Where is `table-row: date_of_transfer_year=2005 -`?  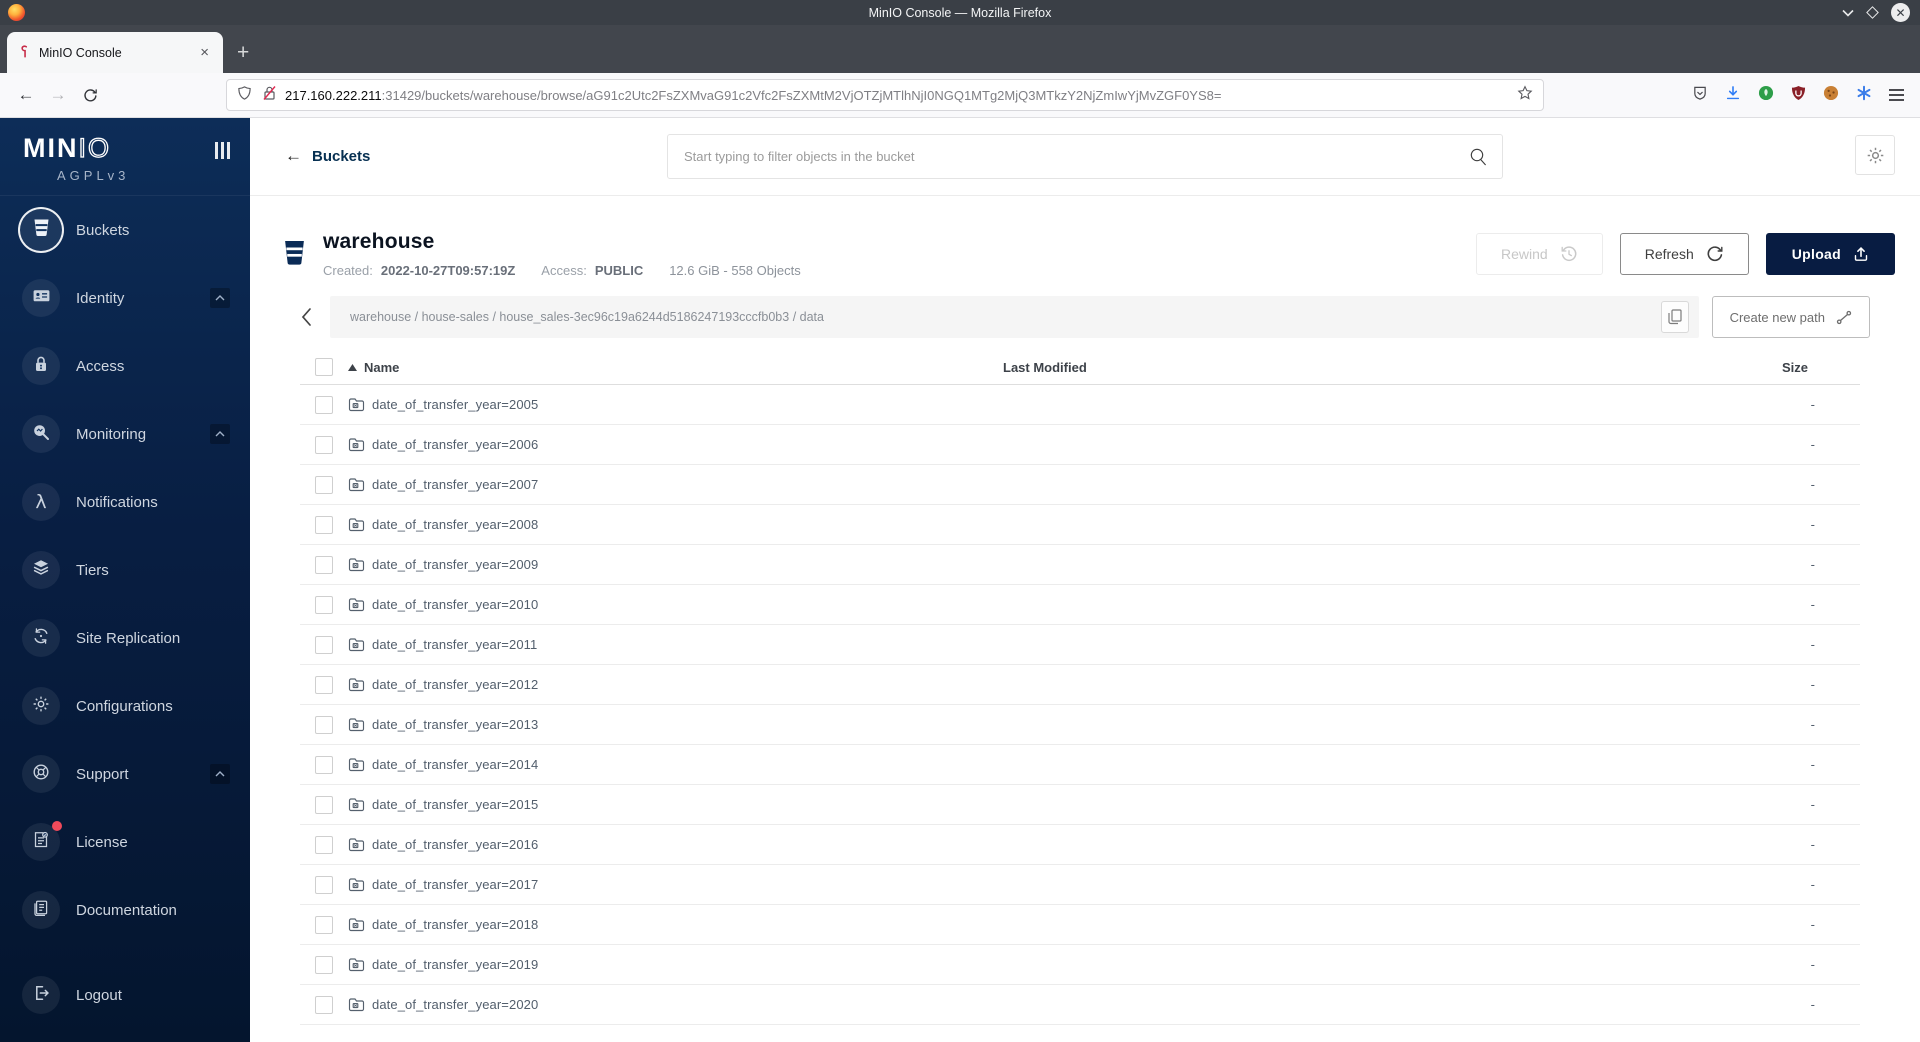
table-row: date_of_transfer_year=2005 - is located at coordinates (1080, 405).